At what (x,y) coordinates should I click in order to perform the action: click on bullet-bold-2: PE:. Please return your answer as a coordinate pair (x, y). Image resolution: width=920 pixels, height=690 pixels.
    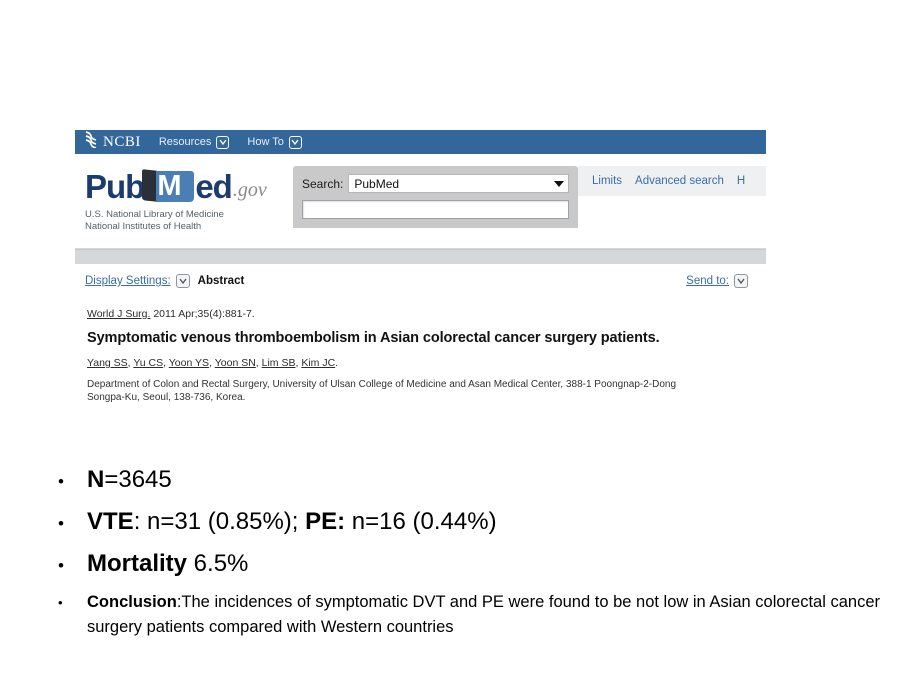
    Looking at the image, I should click on (325, 521).